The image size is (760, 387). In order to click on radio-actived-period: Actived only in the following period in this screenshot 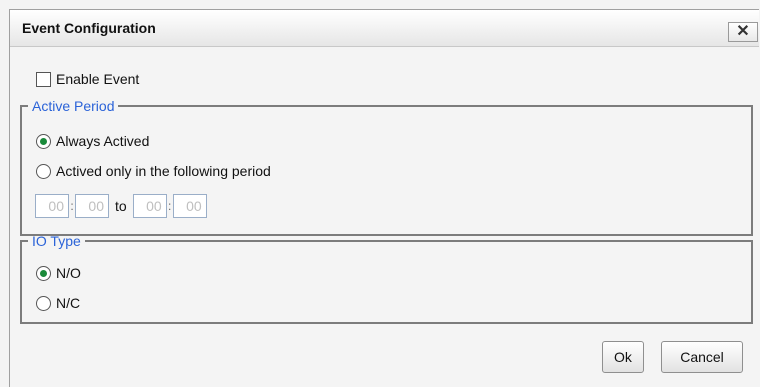, I will do `click(153, 171)`.